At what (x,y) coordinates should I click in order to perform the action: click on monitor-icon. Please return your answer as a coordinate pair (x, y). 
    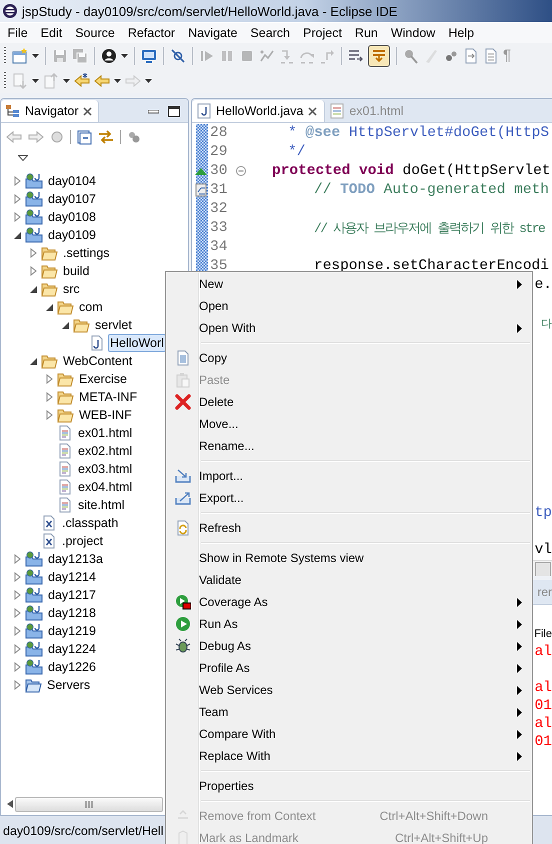
    Looking at the image, I should click on (149, 56).